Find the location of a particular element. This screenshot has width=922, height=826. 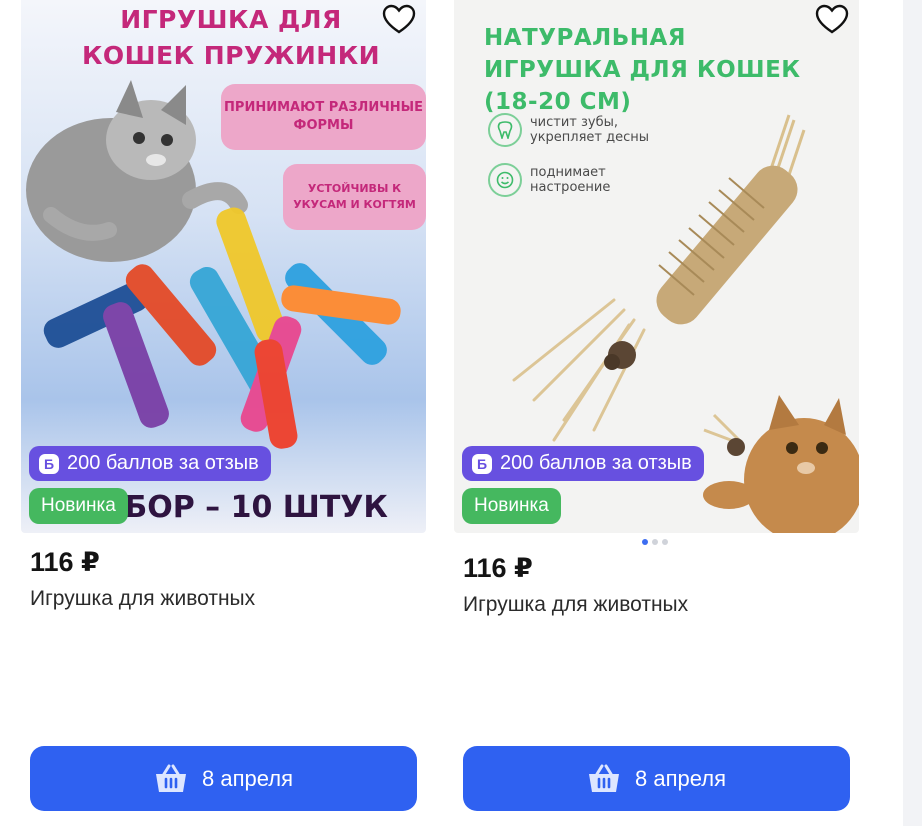

kitten-illustration is located at coordinates (137, 171).